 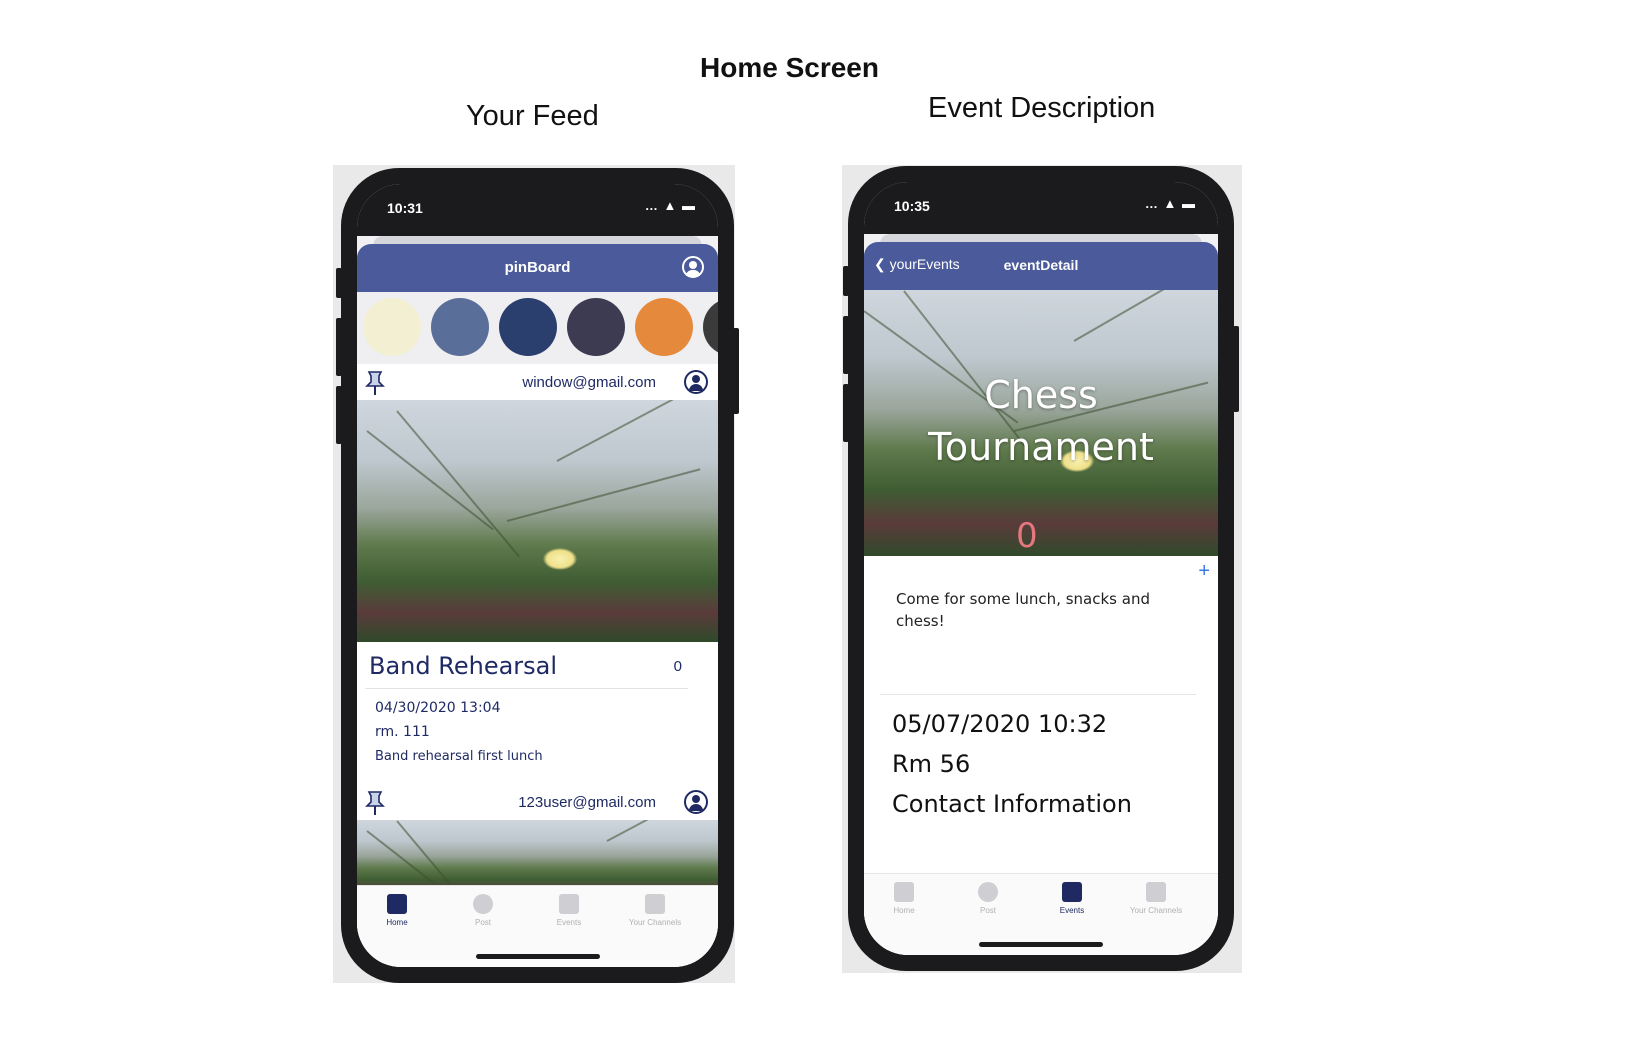 I want to click on event-card-description: Band rehearsal first lunch, so click(x=459, y=756).